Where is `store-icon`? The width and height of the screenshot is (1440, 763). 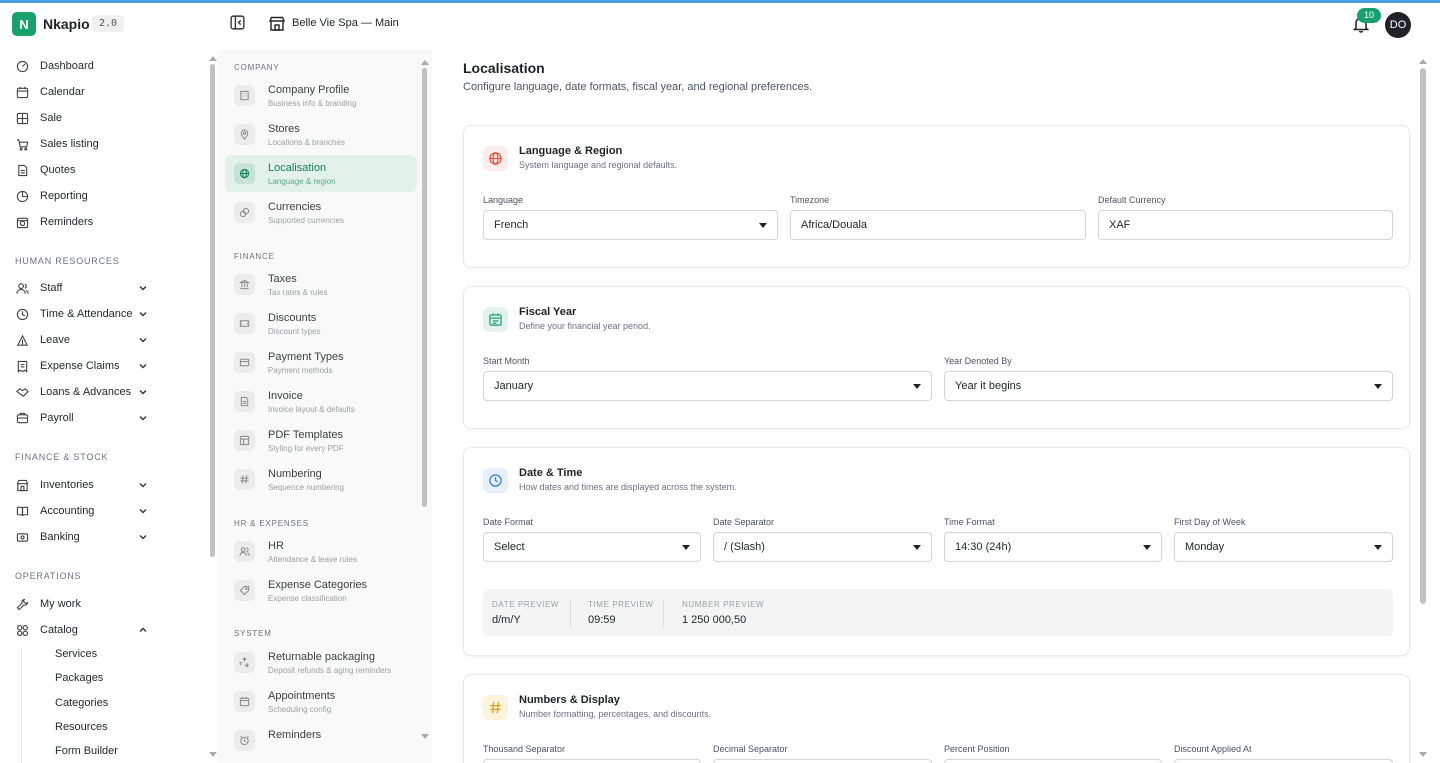 store-icon is located at coordinates (277, 24).